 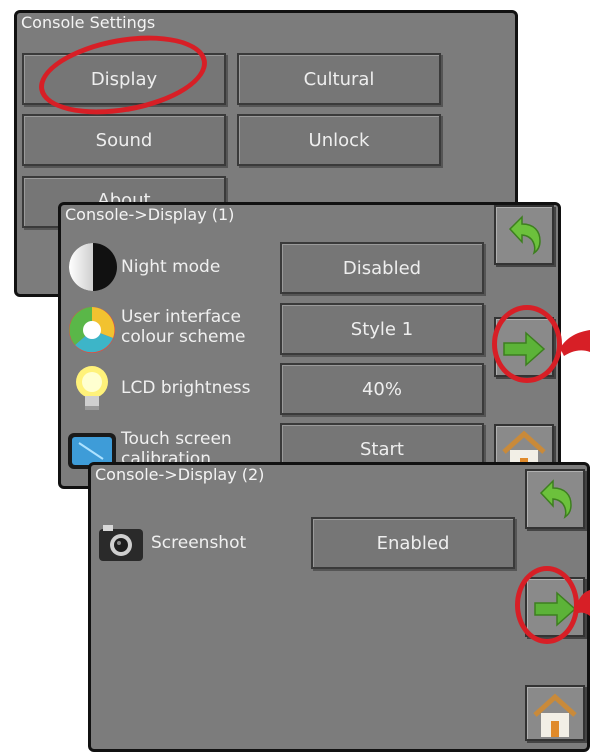 What do you see at coordinates (171, 267) in the screenshot?
I see `night-mode-label: Night mode` at bounding box center [171, 267].